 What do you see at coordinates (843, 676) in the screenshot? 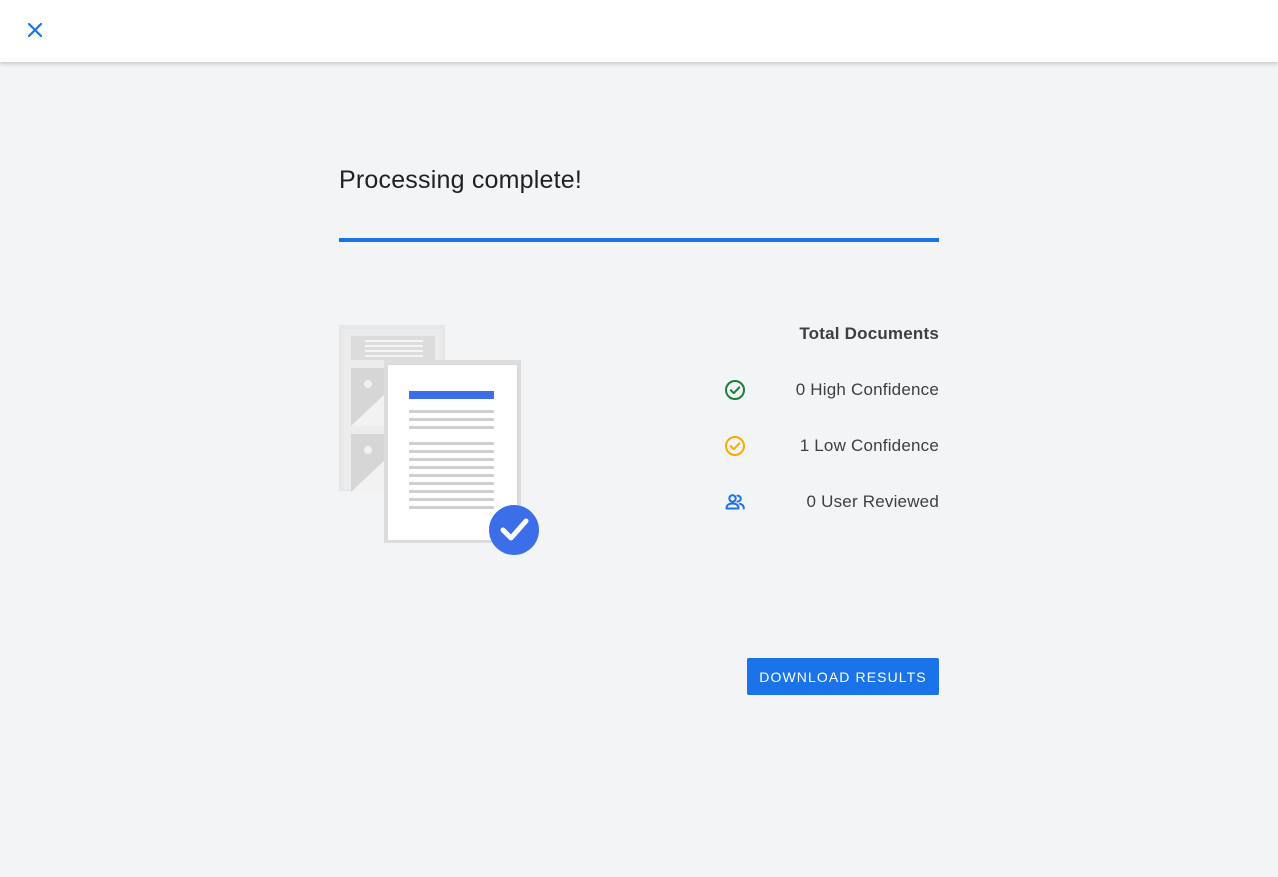
I see `download-results-button: DOWNLOAD RESULTS` at bounding box center [843, 676].